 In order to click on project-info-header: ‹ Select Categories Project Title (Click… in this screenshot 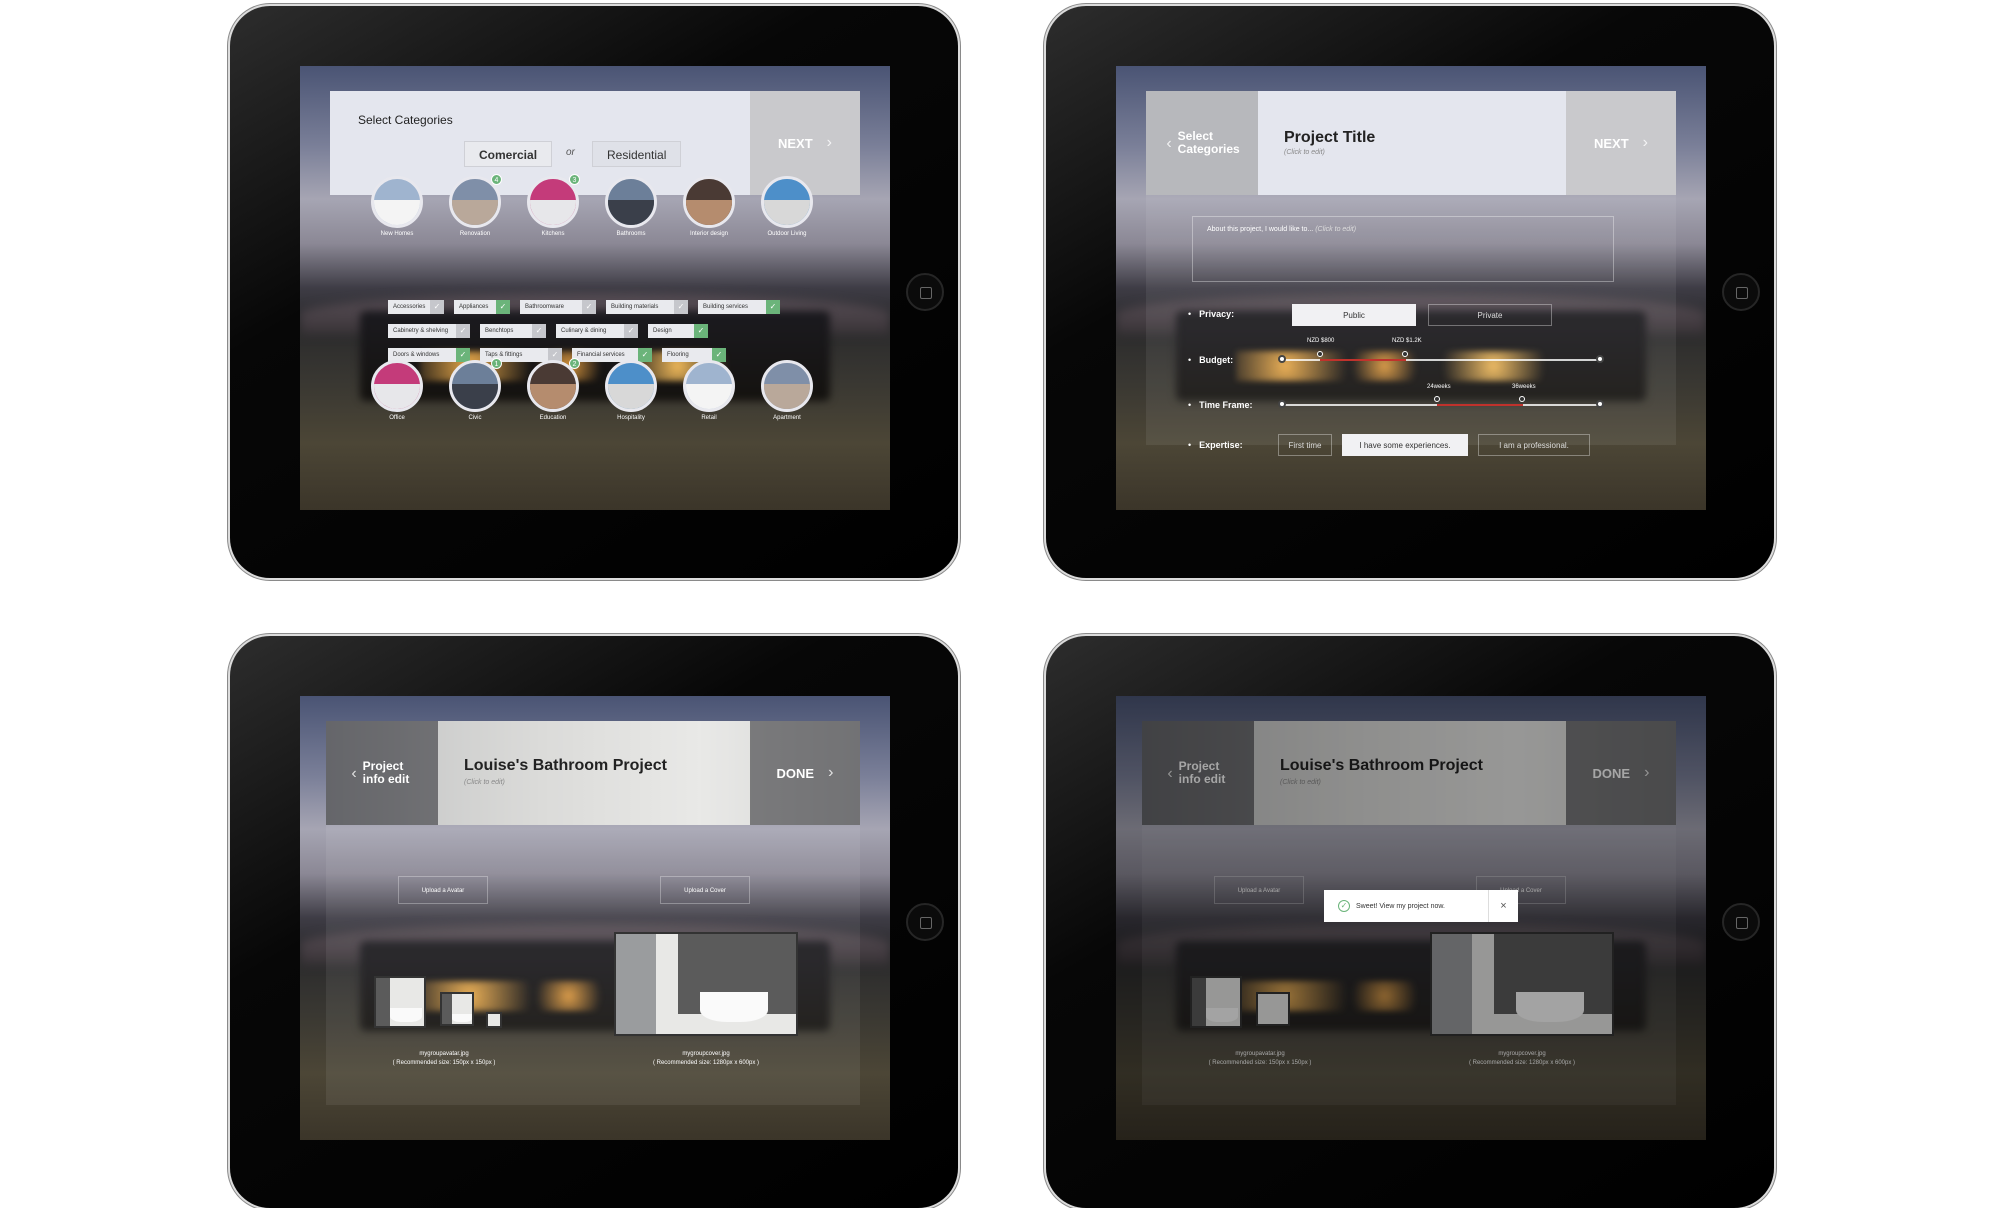, I will do `click(1411, 143)`.